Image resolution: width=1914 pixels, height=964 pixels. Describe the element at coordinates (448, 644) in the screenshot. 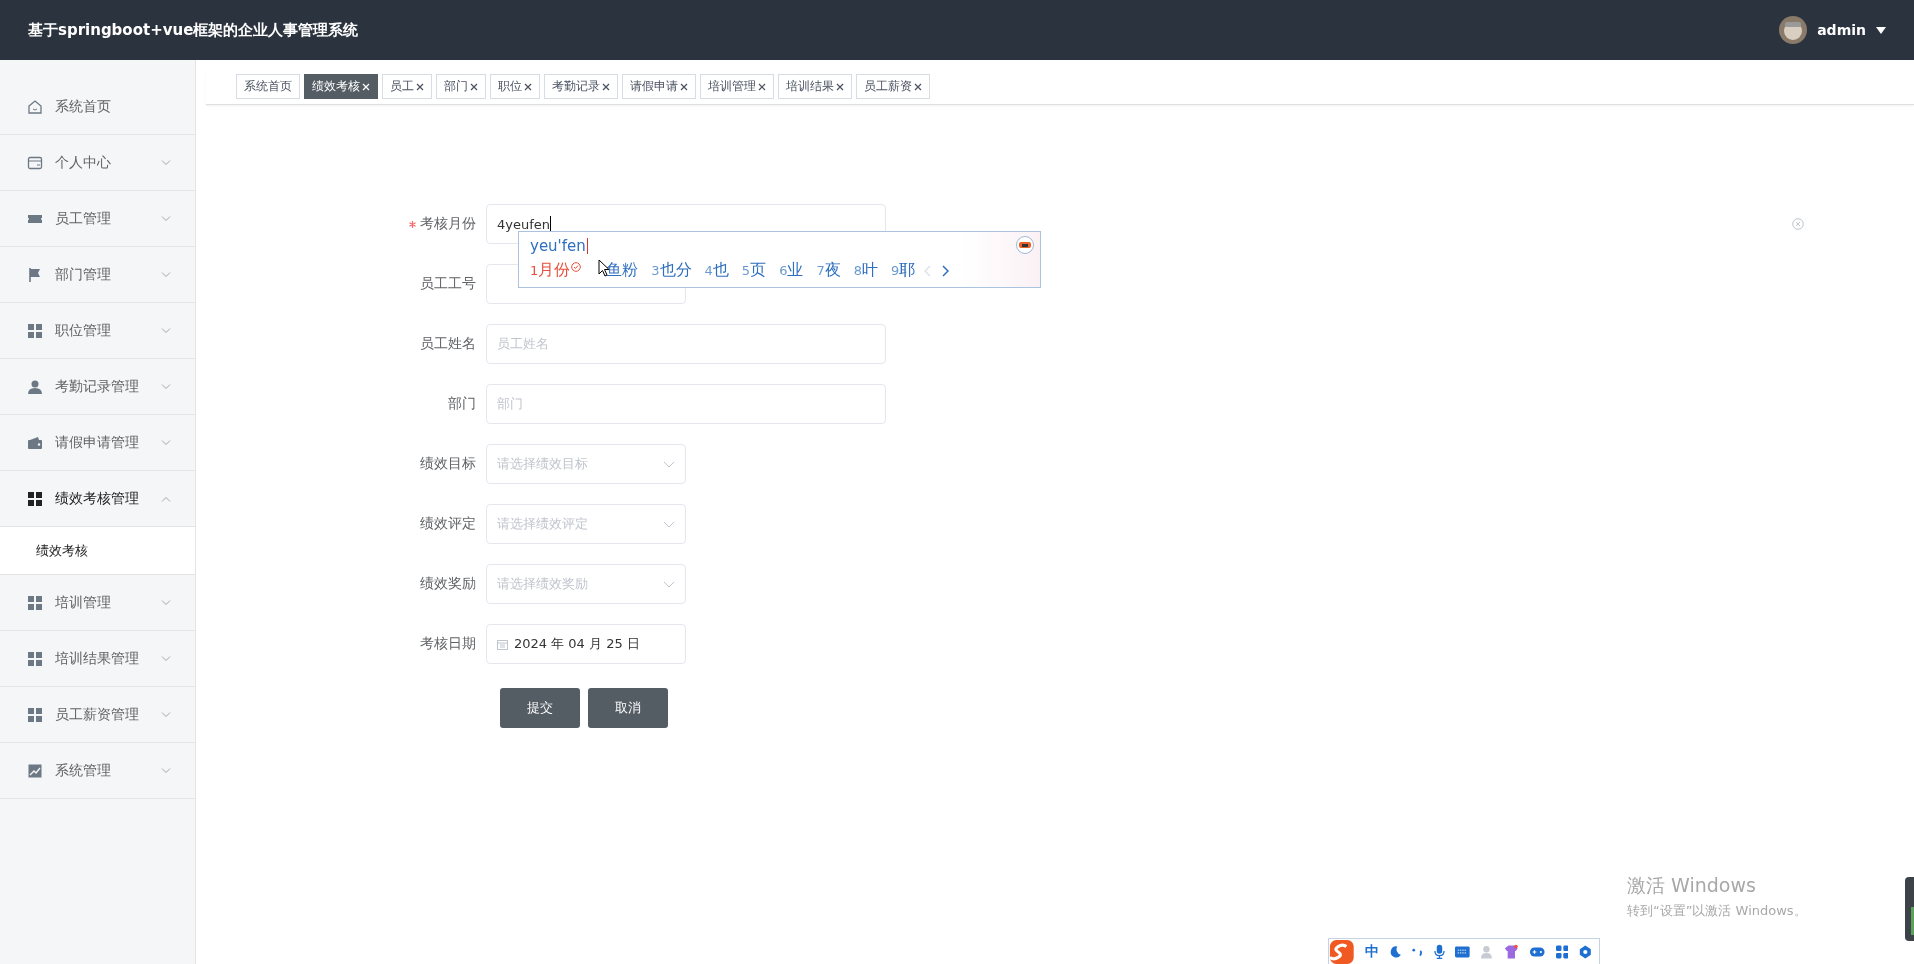

I see `field-label: 考核日期` at that location.